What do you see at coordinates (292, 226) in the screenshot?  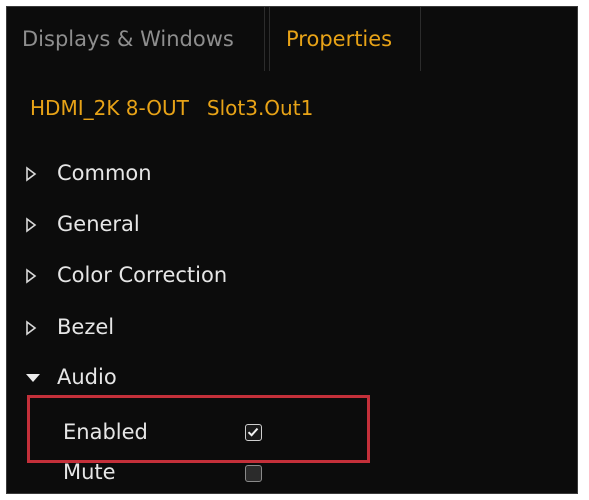 I see `group-general: General` at bounding box center [292, 226].